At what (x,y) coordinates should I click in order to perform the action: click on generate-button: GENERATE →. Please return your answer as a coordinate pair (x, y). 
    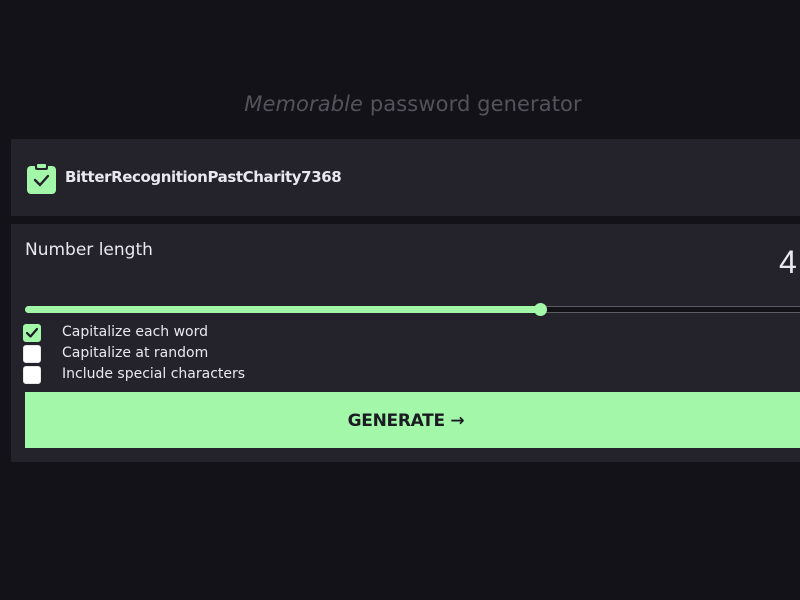
    Looking at the image, I should click on (412, 420).